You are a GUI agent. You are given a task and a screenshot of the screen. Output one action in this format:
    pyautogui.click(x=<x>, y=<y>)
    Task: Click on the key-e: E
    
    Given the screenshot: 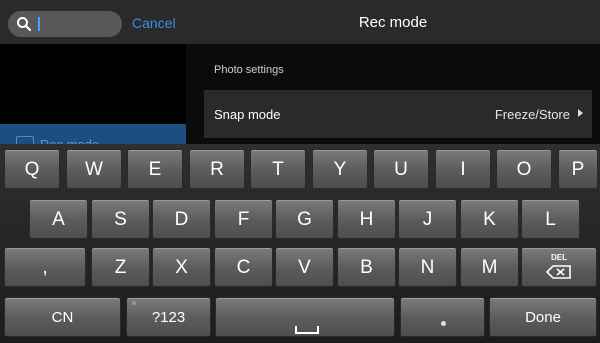 What is the action you would take?
    pyautogui.click(x=155, y=169)
    